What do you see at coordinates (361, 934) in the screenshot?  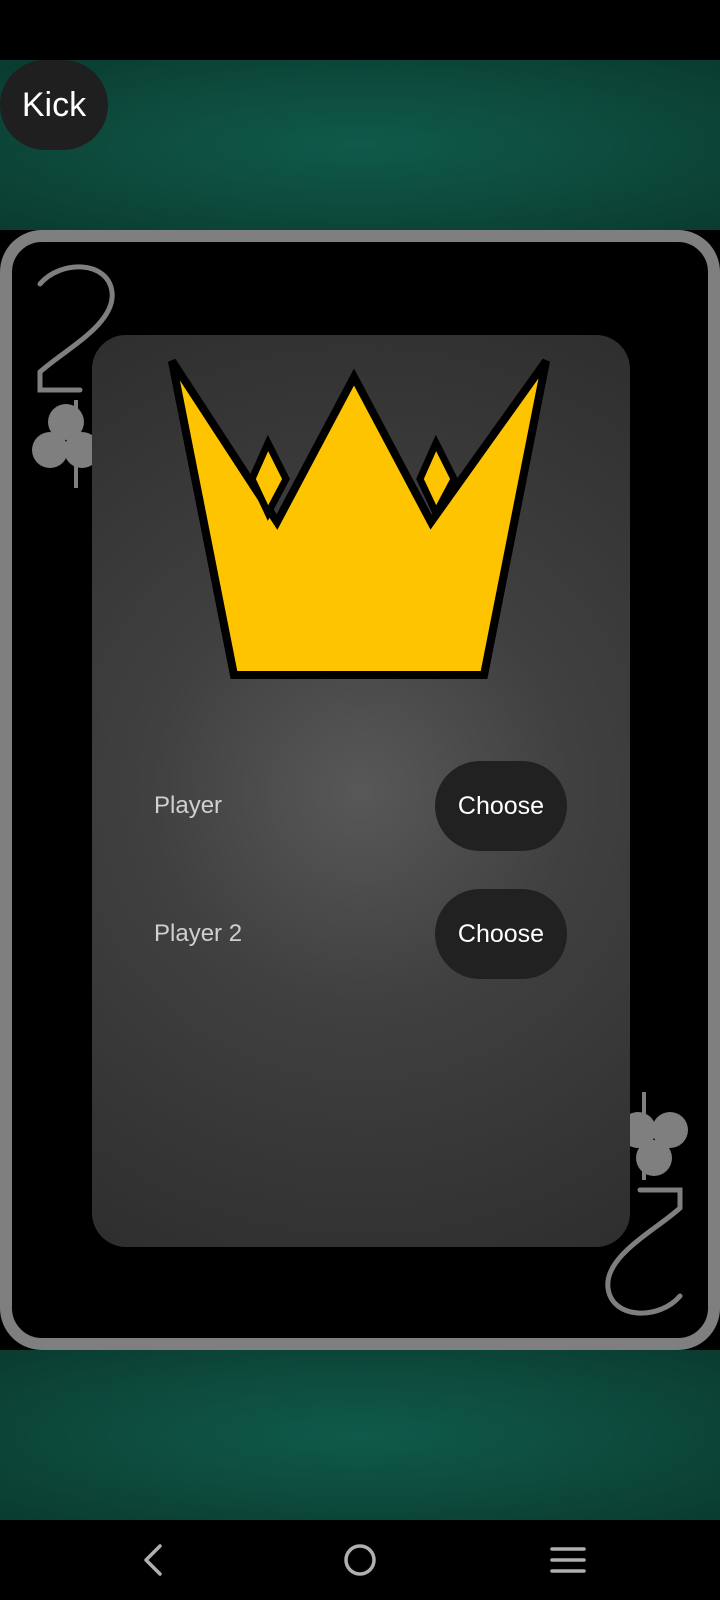 I see `player-row: Player 2 Choose` at bounding box center [361, 934].